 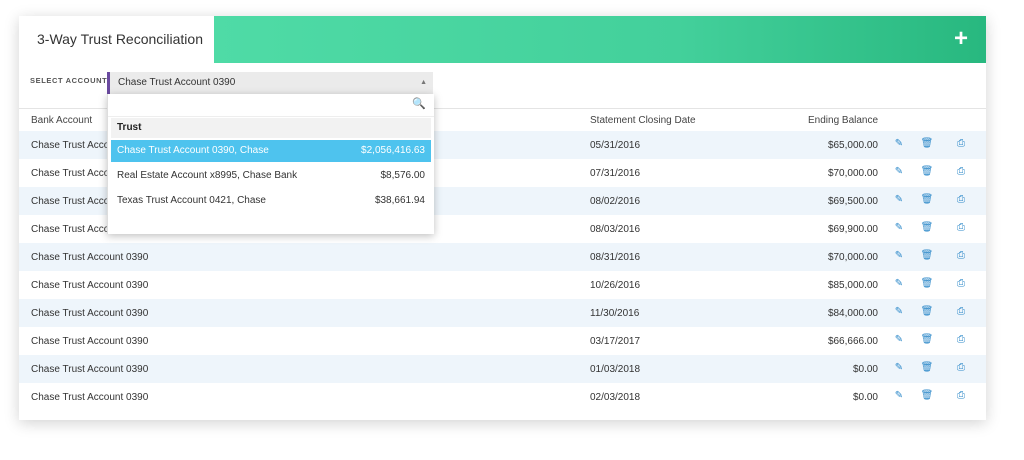 What do you see at coordinates (393, 150) in the screenshot?
I see `option-amount: $2,056,416.63` at bounding box center [393, 150].